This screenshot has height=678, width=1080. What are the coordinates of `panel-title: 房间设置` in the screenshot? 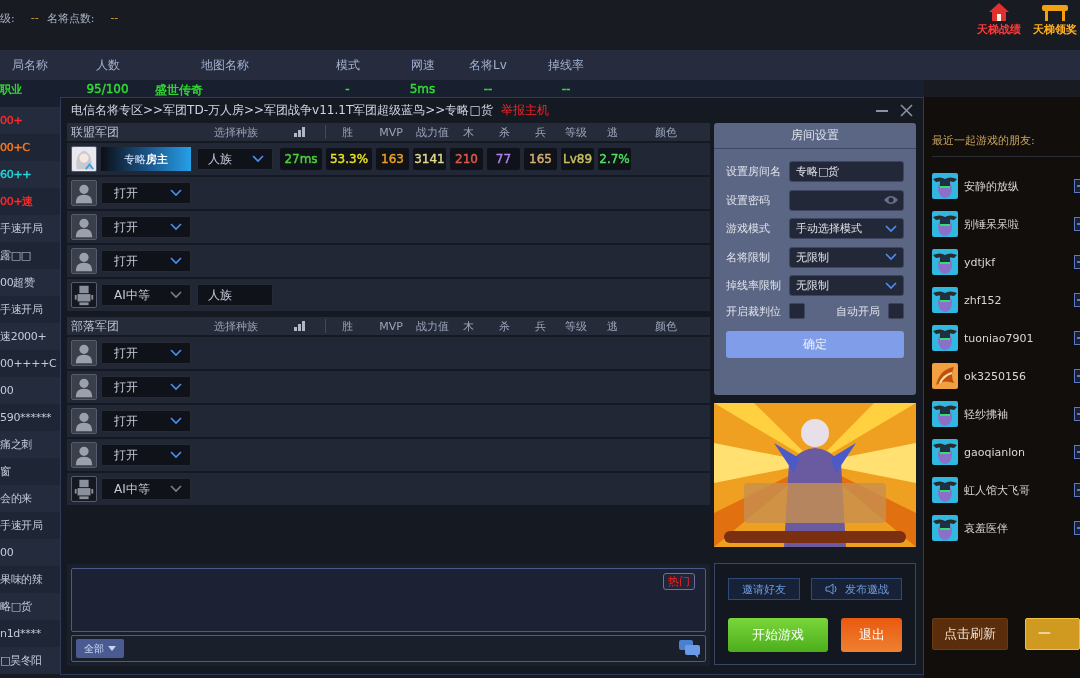 It's located at (815, 136).